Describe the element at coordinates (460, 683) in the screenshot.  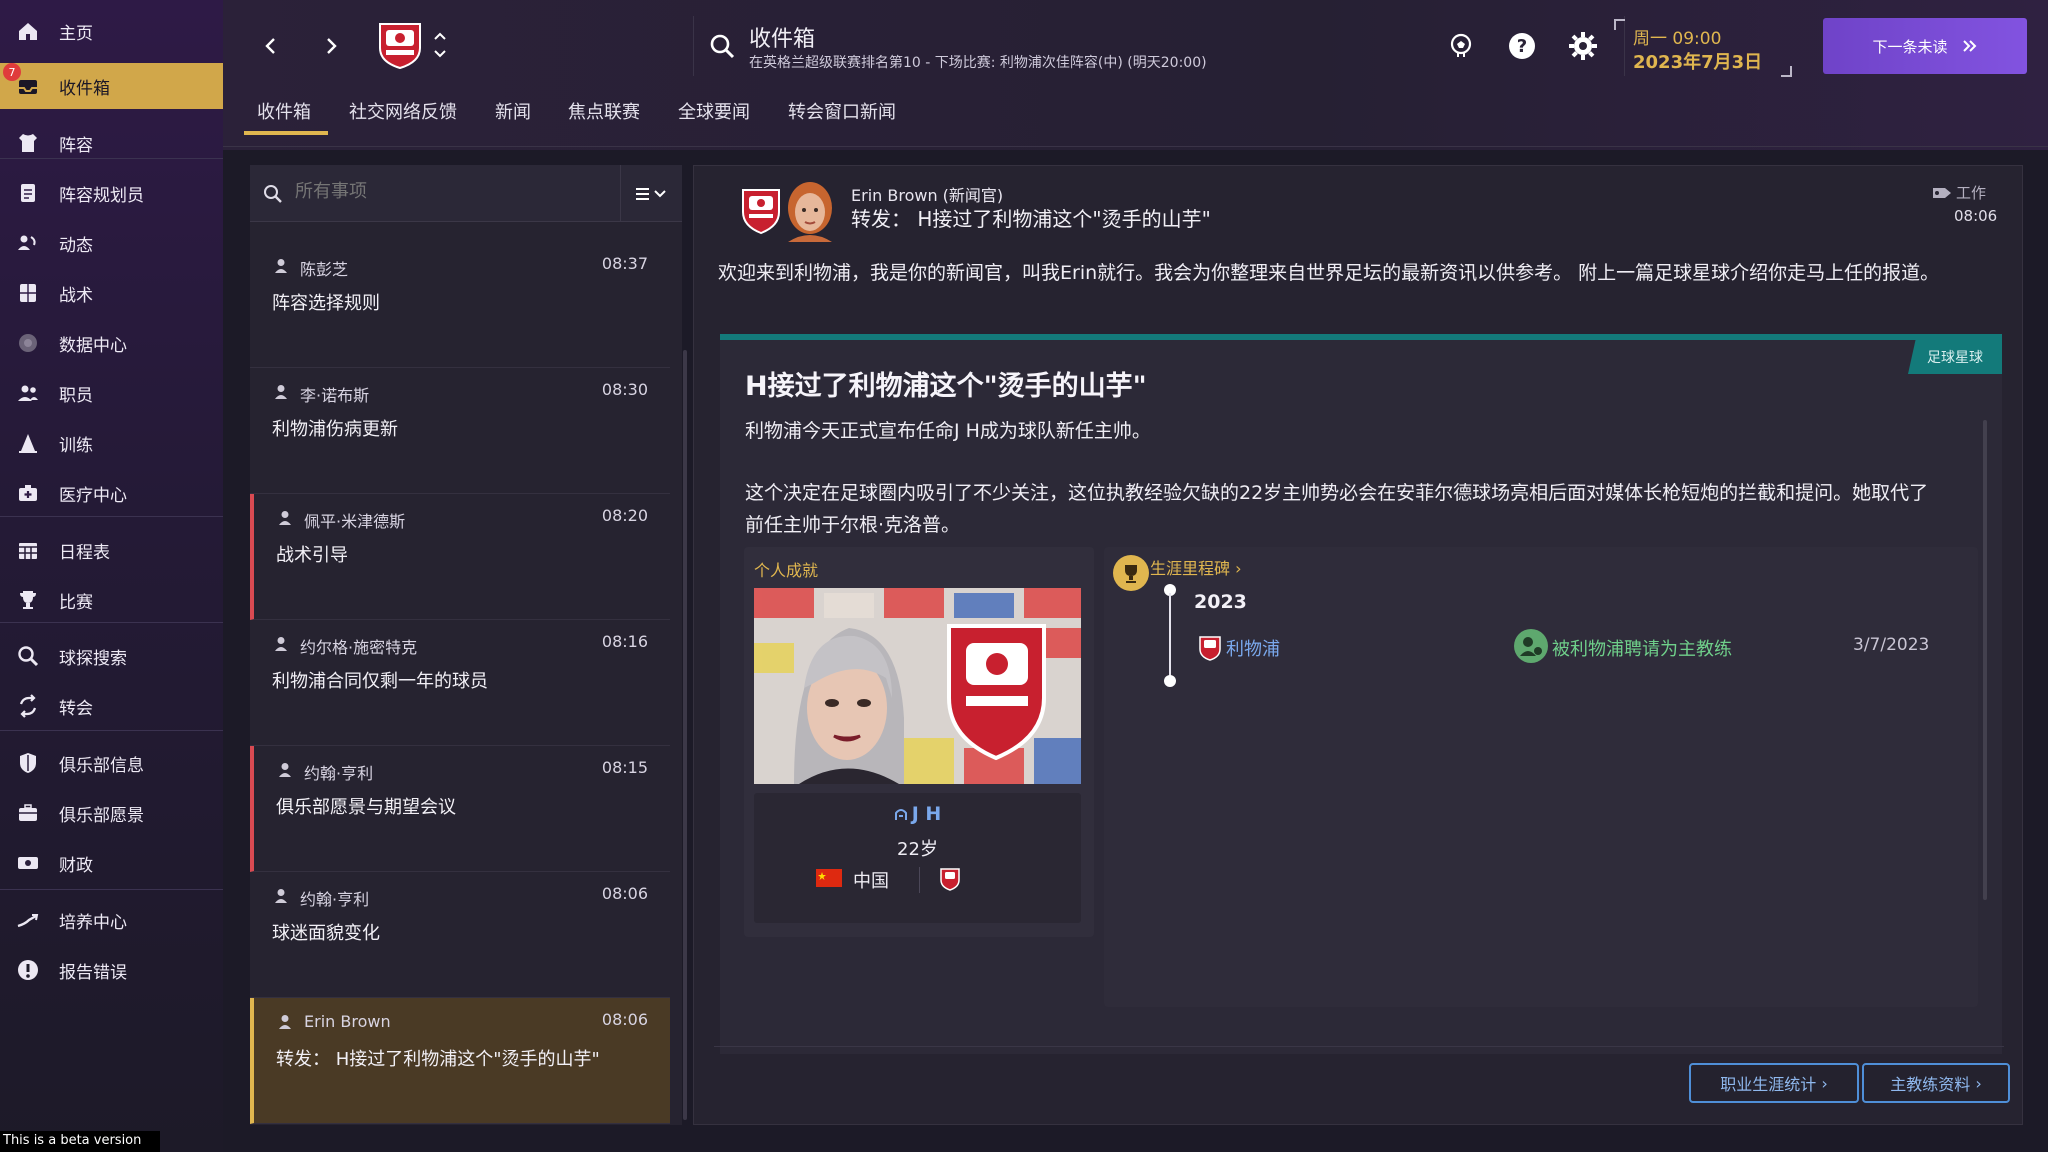
I see `message-list-item: 约尔格·施密特克 08:16 利物浦合同仅剩一年的球员` at that location.